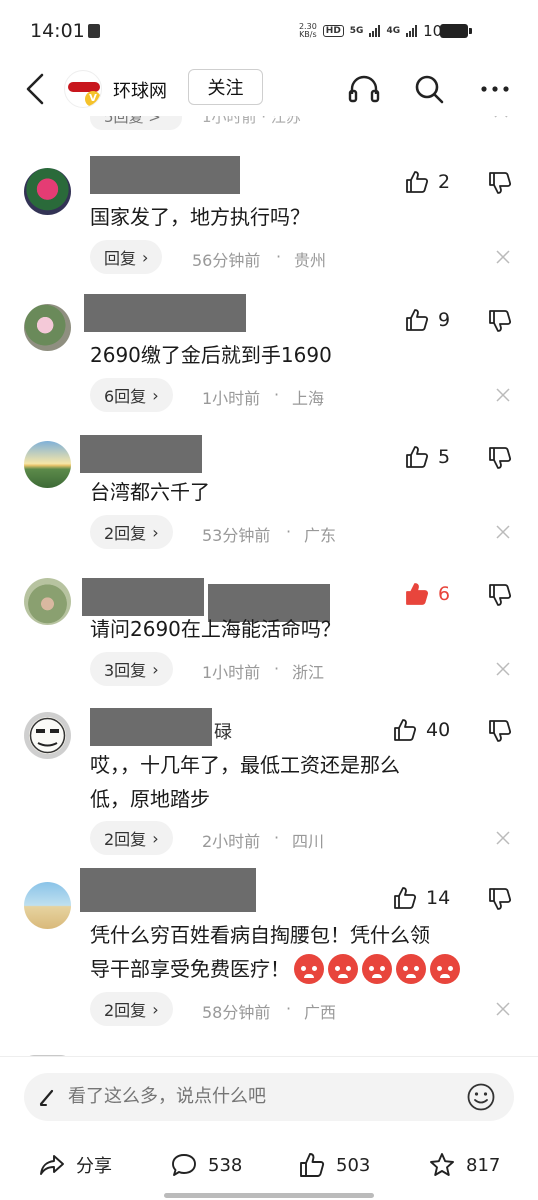  What do you see at coordinates (269, 1195) in the screenshot?
I see `home-indicator` at bounding box center [269, 1195].